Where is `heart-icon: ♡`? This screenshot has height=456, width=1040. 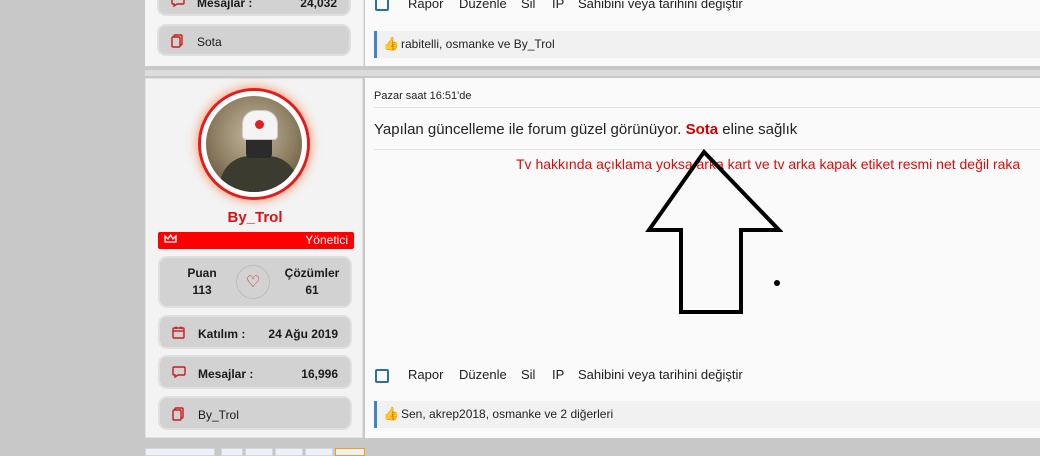
heart-icon: ♡ is located at coordinates (253, 282).